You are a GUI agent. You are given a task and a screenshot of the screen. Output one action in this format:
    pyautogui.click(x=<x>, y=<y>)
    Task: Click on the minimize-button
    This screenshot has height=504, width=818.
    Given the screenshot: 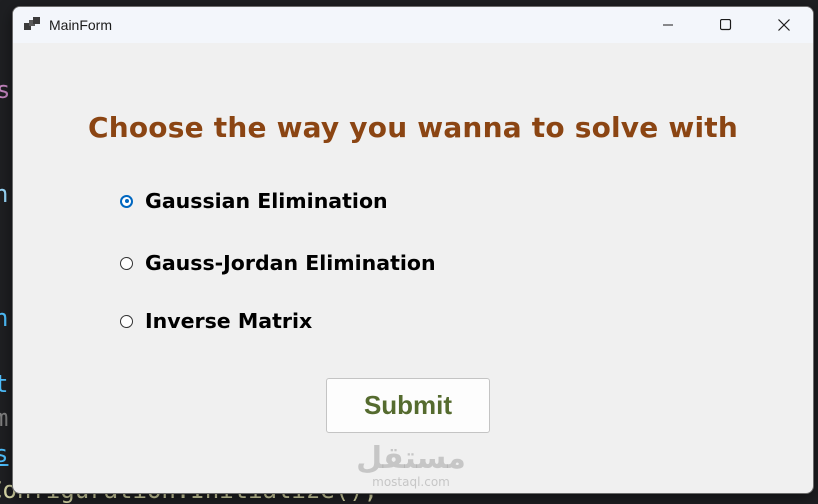 What is the action you would take?
    pyautogui.click(x=668, y=25)
    